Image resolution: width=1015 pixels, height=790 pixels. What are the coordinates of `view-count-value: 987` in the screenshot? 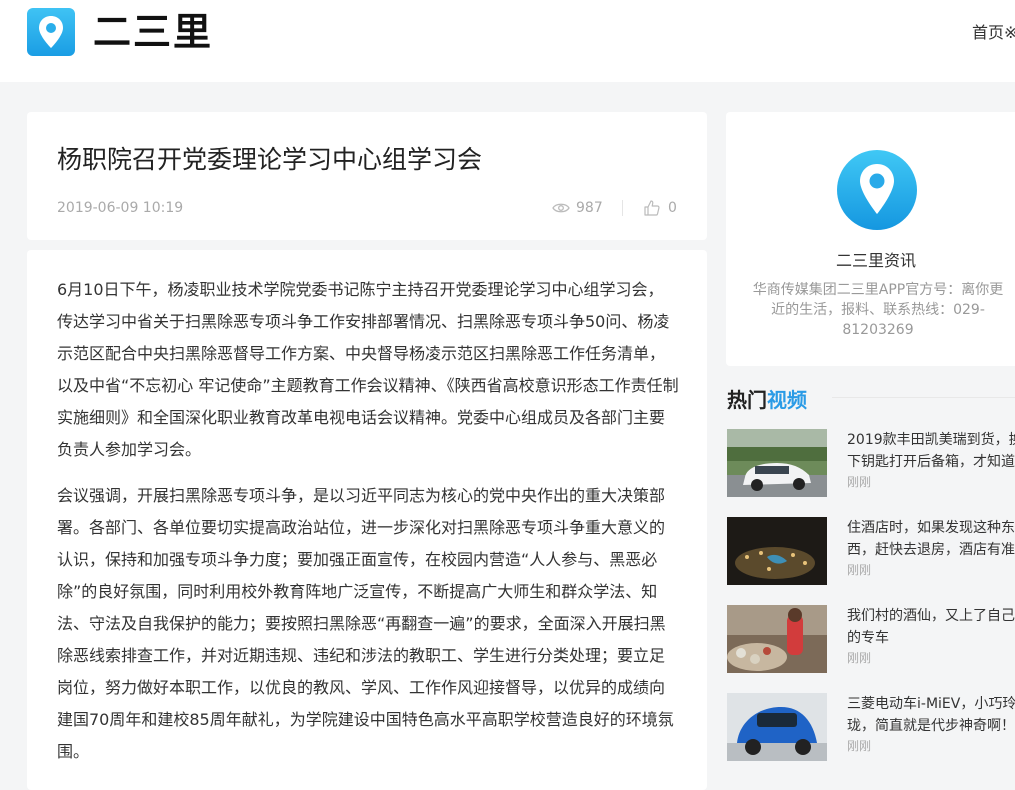 It's located at (589, 208).